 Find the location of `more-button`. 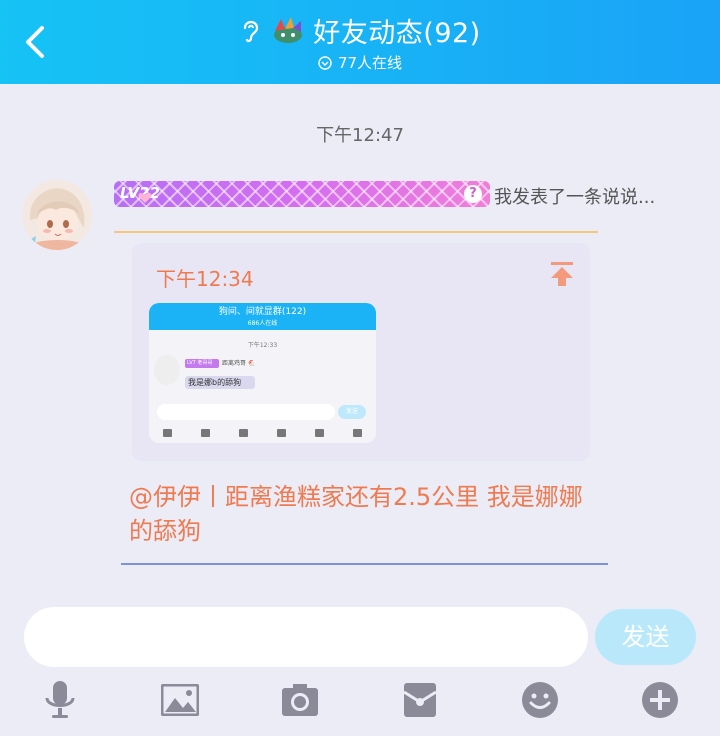

more-button is located at coordinates (660, 700).